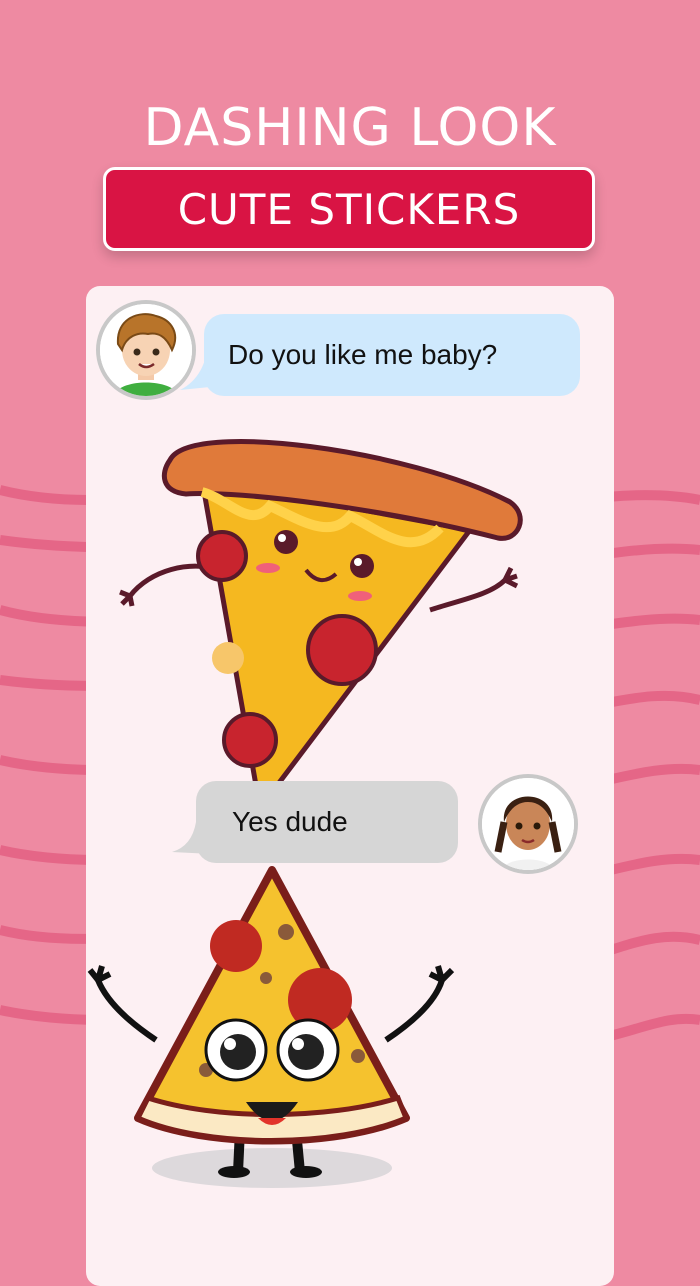 Image resolution: width=700 pixels, height=1286 pixels. I want to click on headline-title: DASHING LOOK, so click(350, 128).